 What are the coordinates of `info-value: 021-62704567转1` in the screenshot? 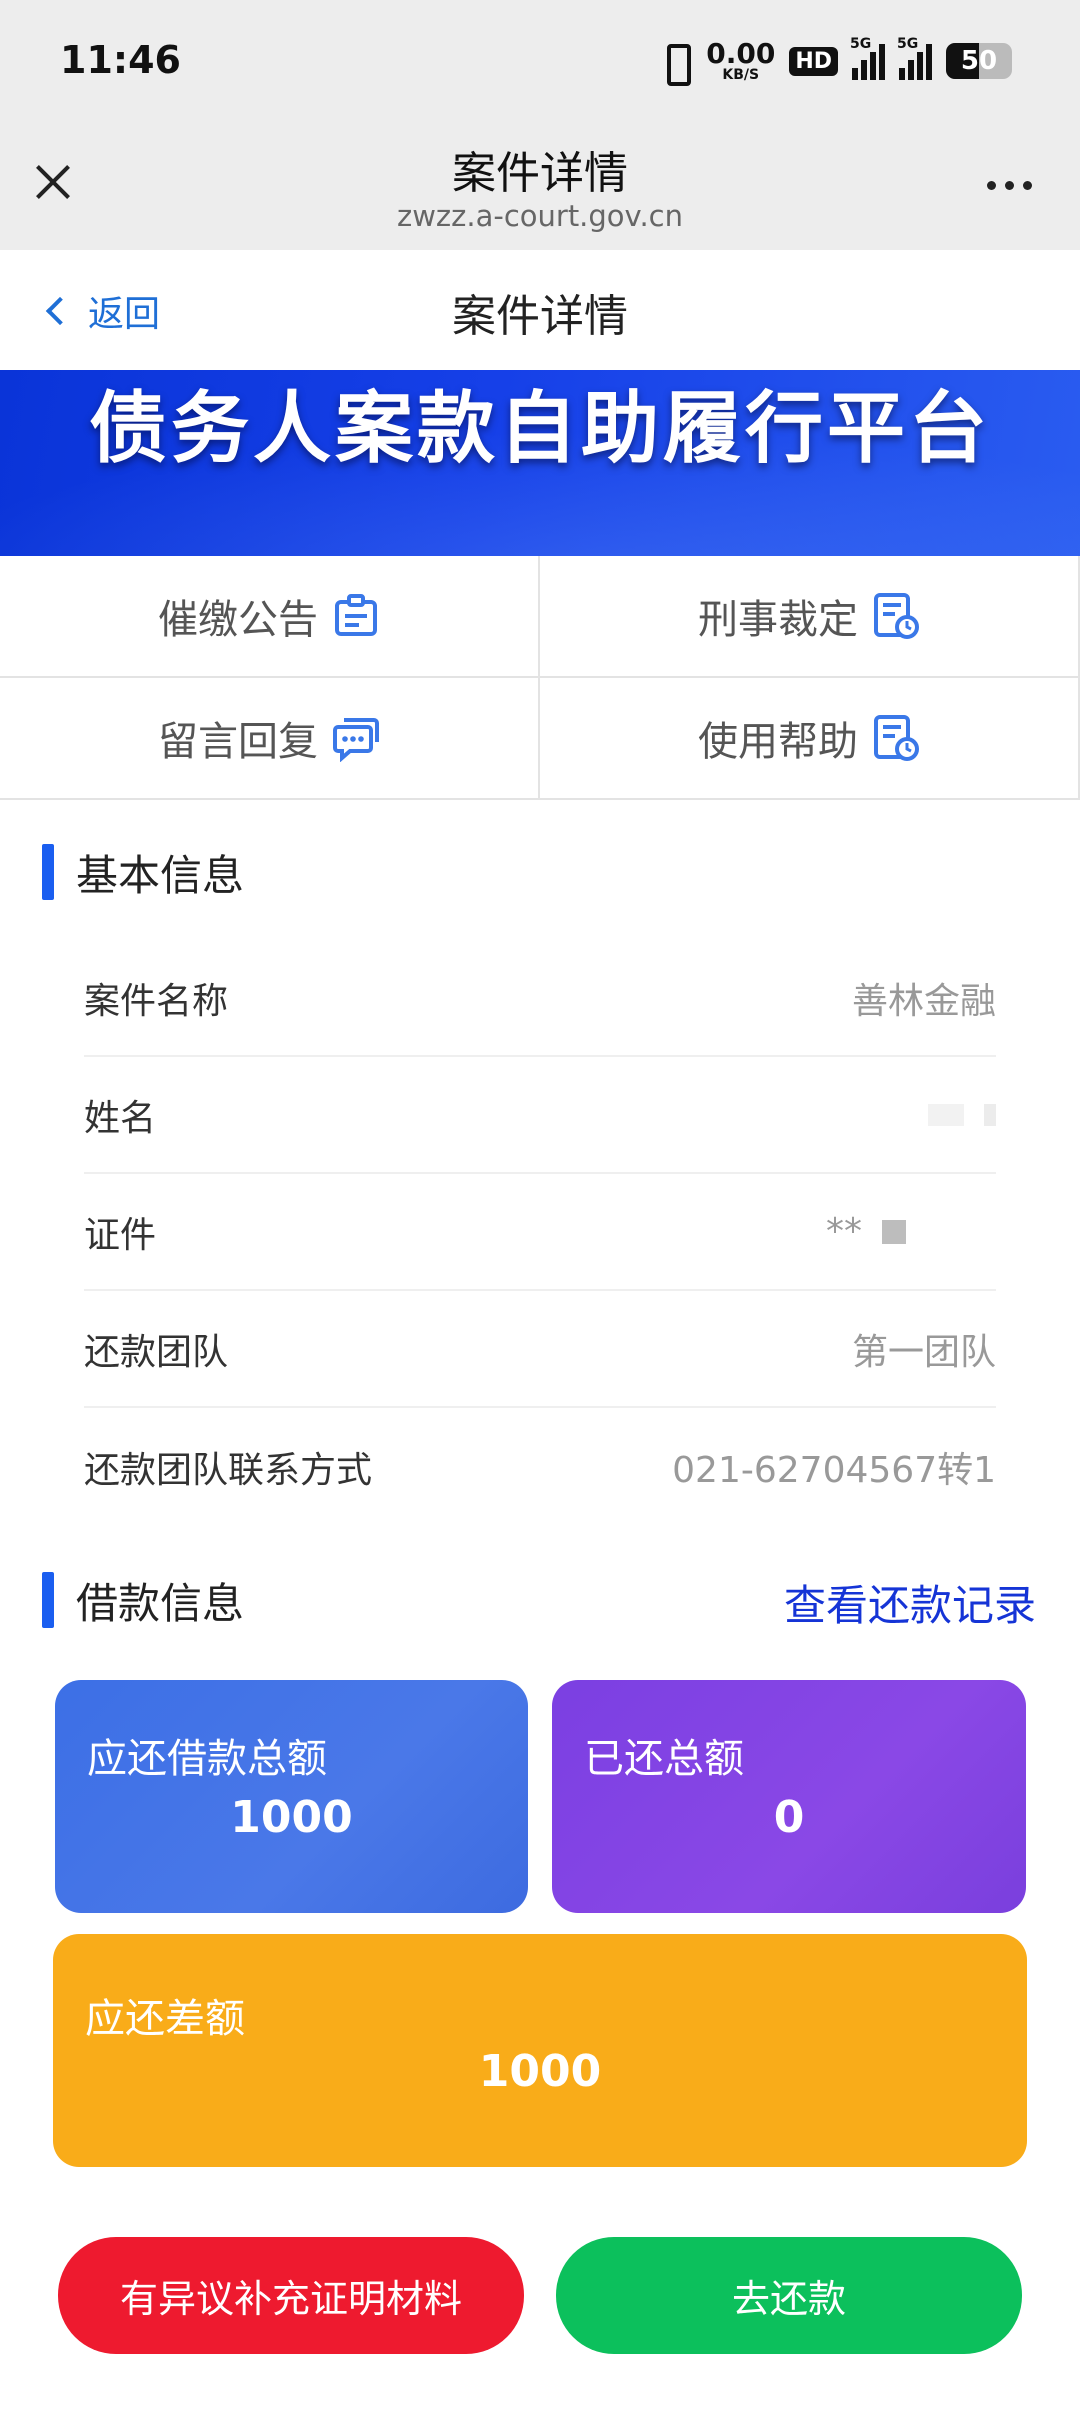 It's located at (834, 1470).